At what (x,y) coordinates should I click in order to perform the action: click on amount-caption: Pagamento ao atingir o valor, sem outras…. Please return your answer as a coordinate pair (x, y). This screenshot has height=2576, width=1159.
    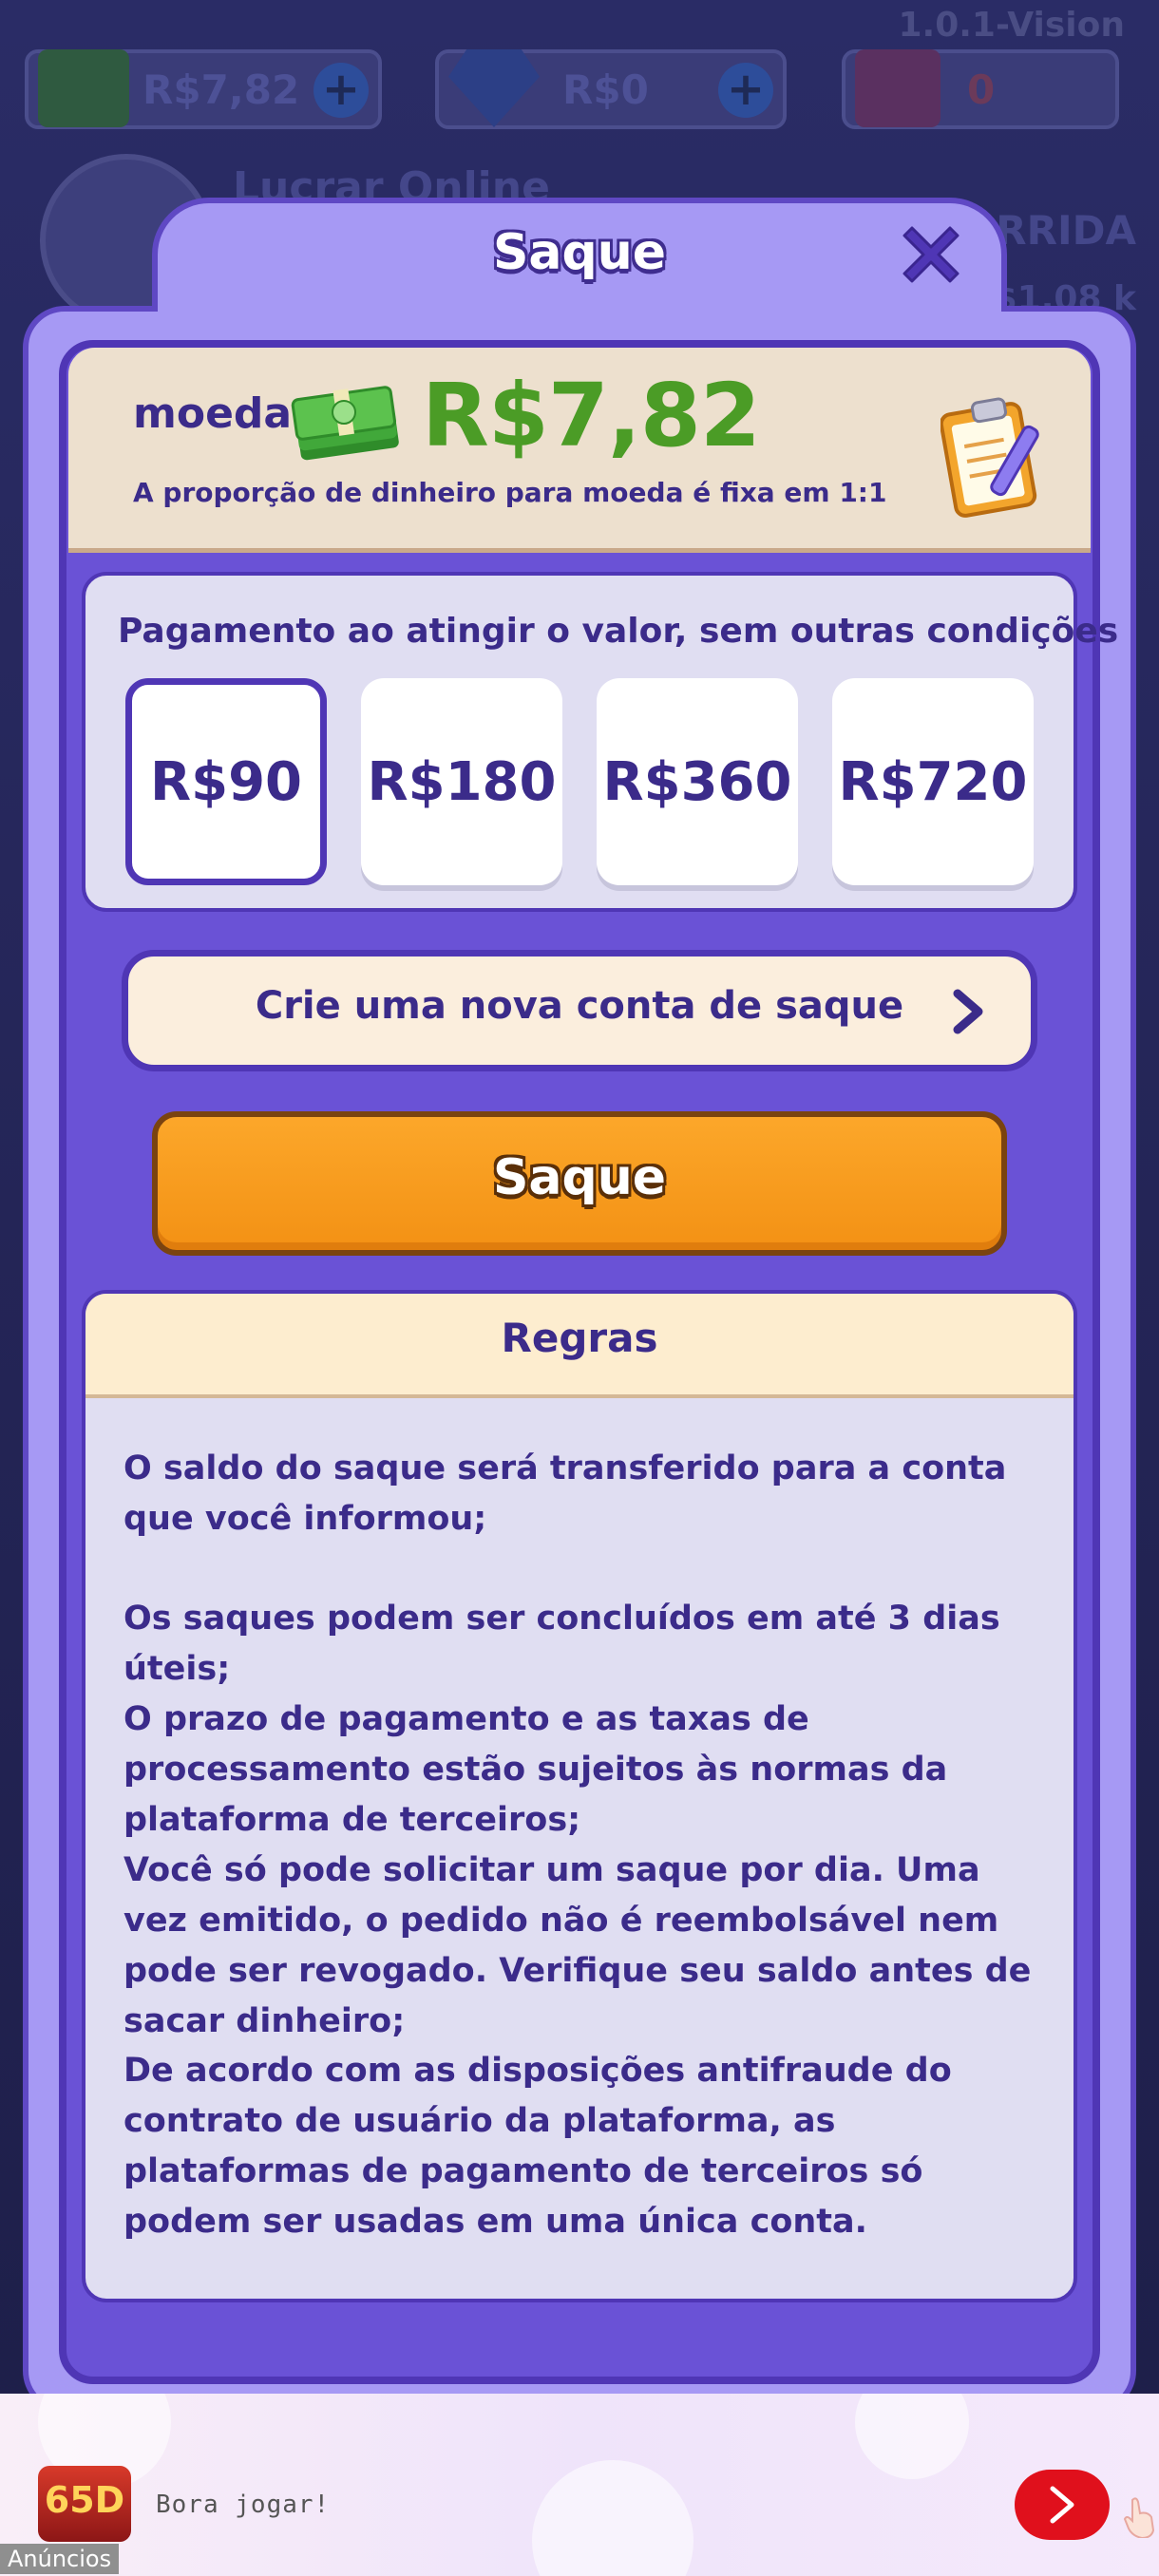
    Looking at the image, I should click on (618, 631).